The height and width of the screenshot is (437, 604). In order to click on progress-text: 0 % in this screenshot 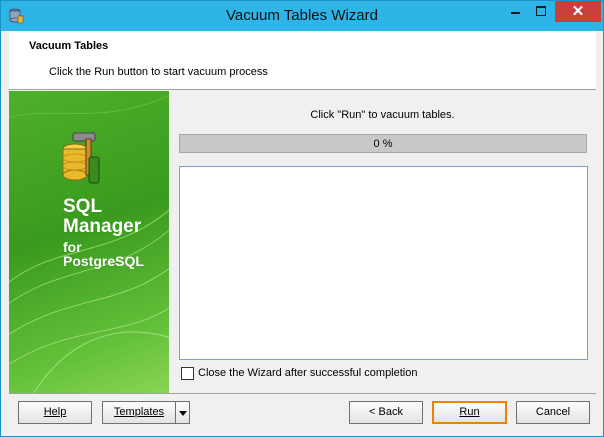, I will do `click(383, 144)`.